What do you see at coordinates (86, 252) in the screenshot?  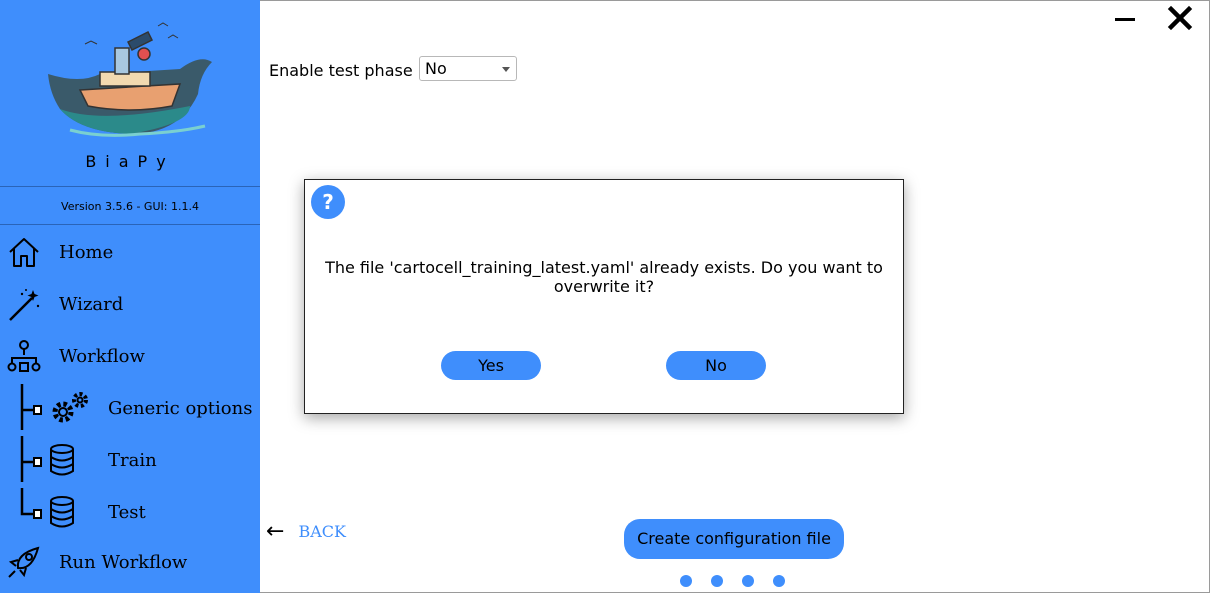 I see `sidebar-item-label: Home` at bounding box center [86, 252].